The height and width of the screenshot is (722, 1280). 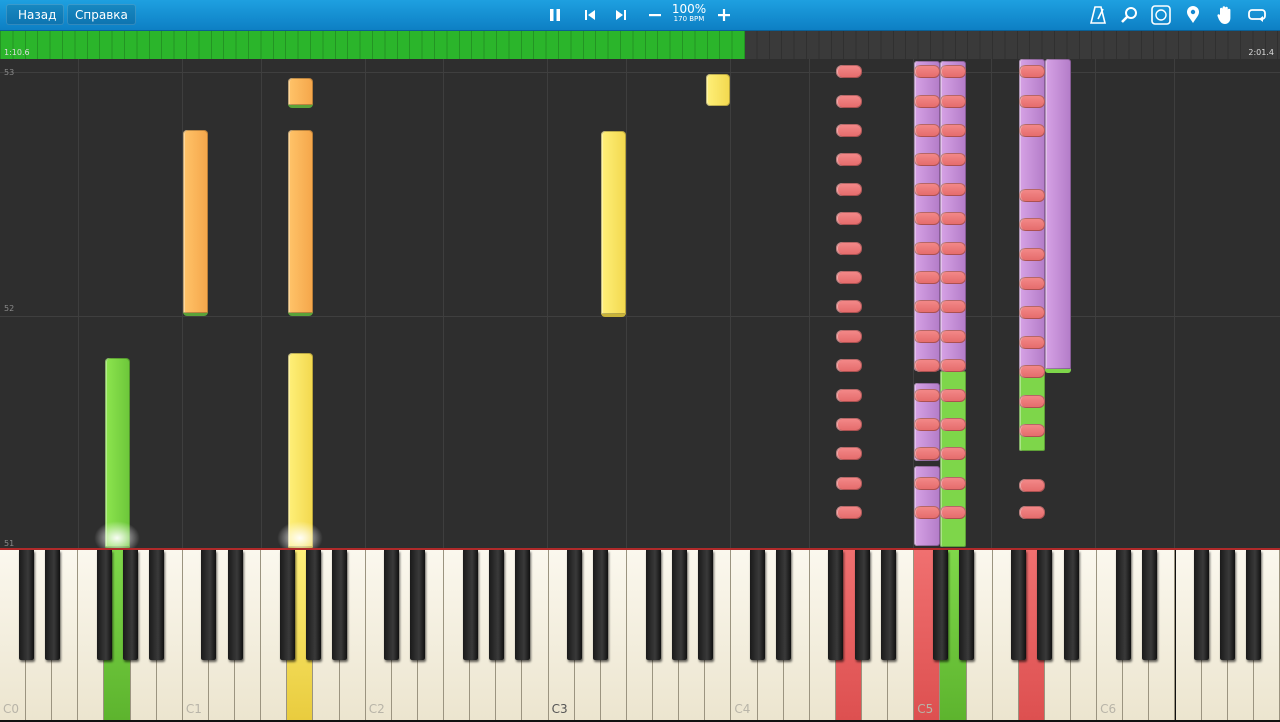 I want to click on total-time: 2:01.4, so click(x=1261, y=52).